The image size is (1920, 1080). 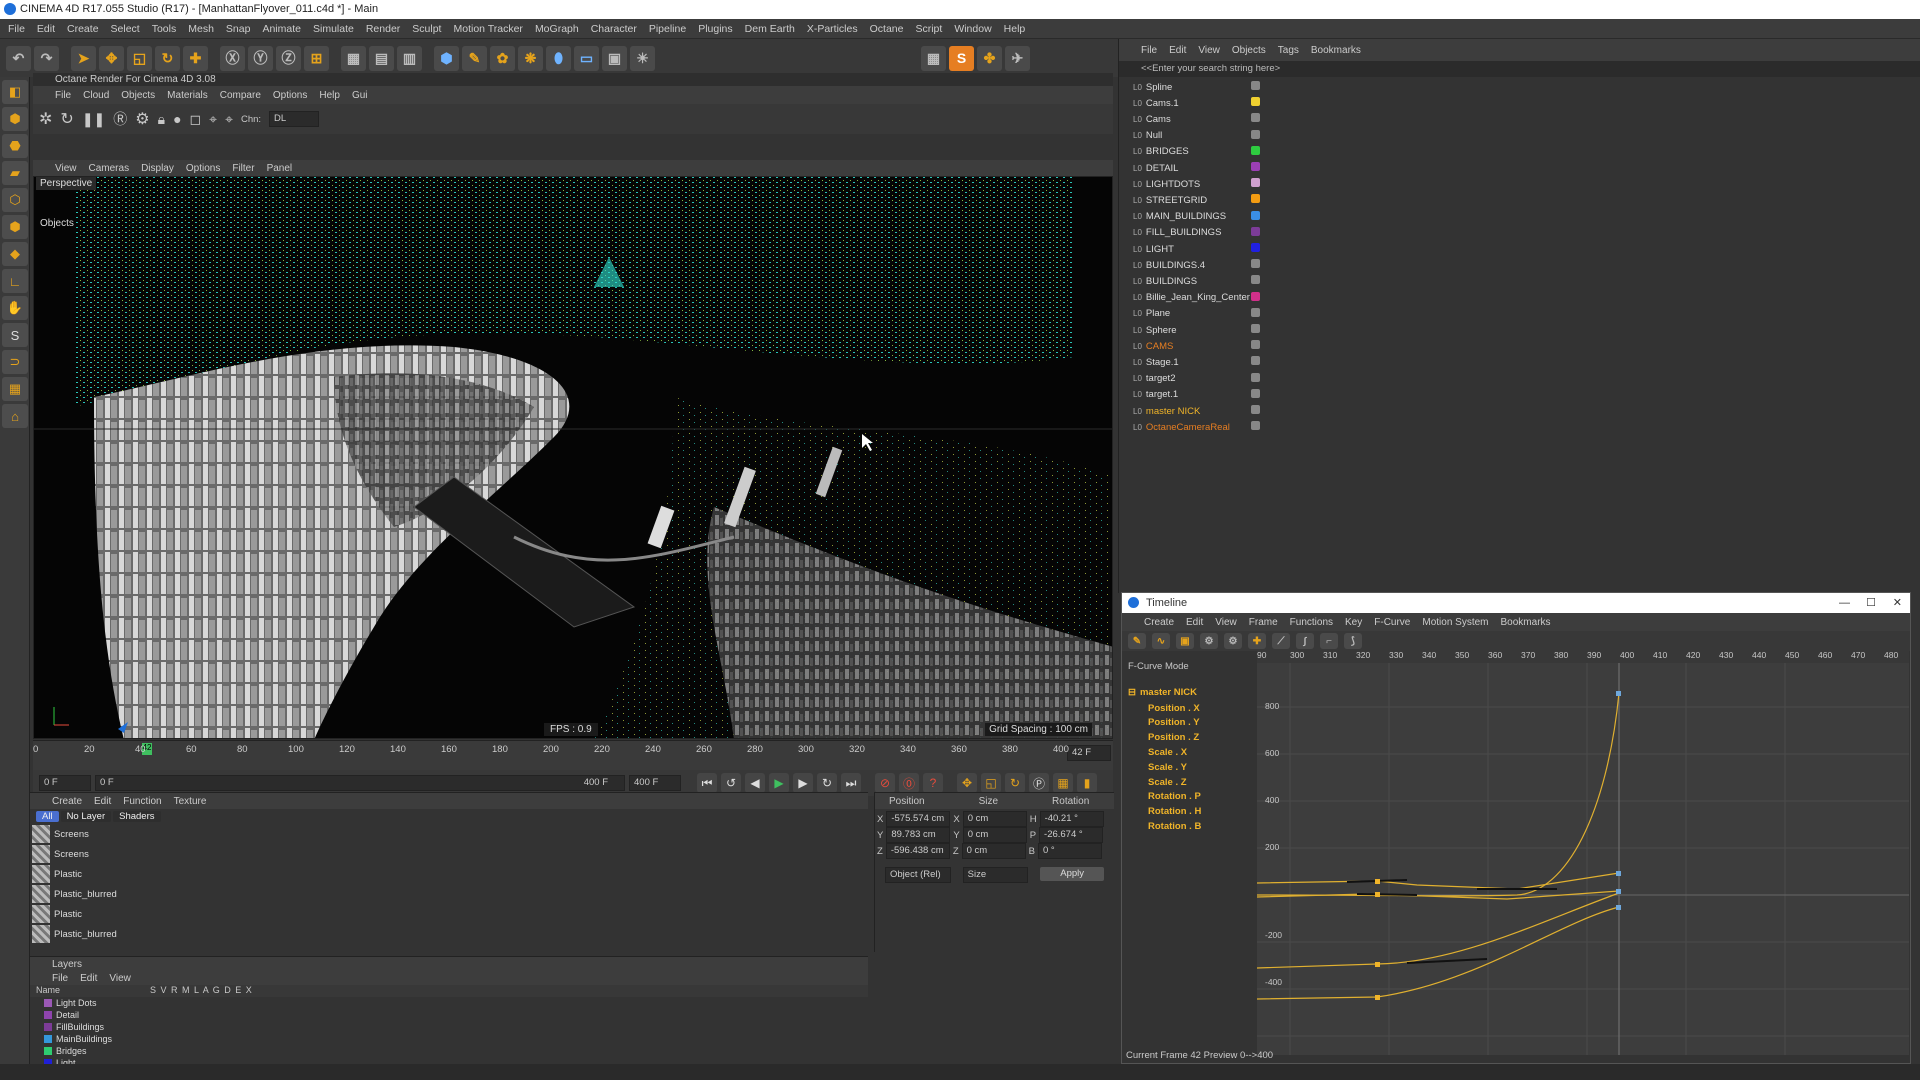 What do you see at coordinates (329, 95) in the screenshot?
I see `octane-menu-help: Help` at bounding box center [329, 95].